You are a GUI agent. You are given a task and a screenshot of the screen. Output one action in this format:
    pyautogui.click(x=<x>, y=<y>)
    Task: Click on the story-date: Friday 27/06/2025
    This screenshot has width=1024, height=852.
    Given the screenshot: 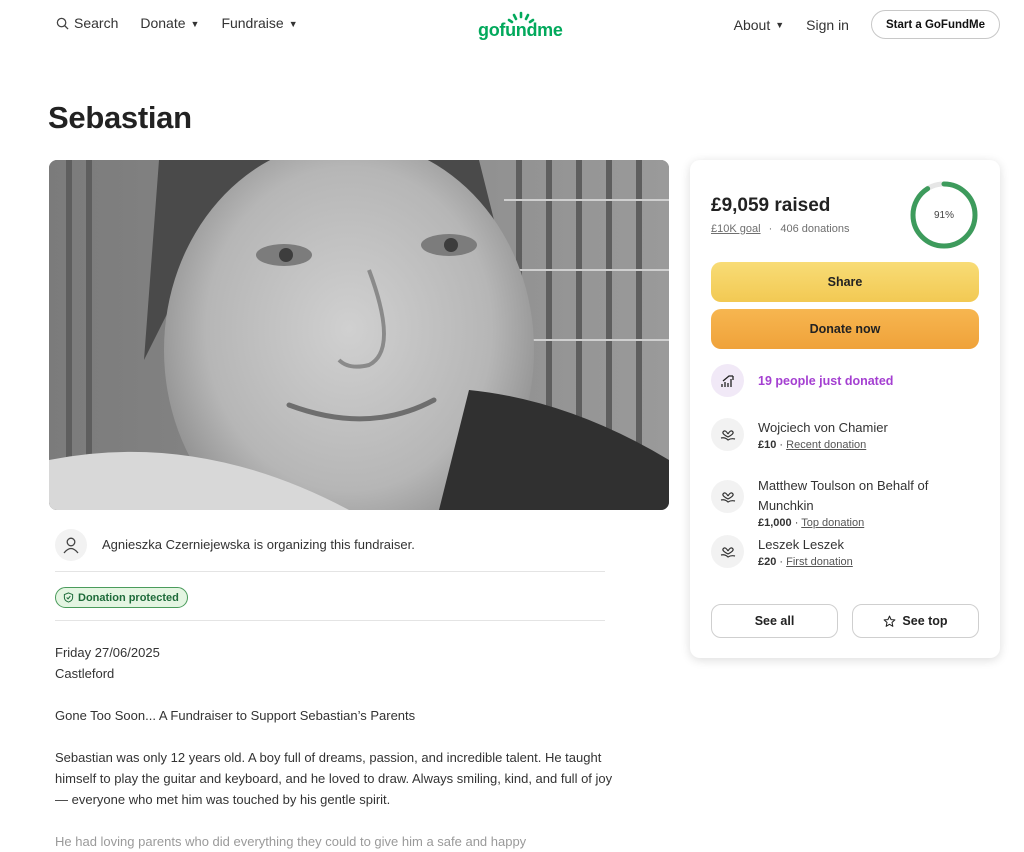 What is the action you would take?
    pyautogui.click(x=107, y=652)
    